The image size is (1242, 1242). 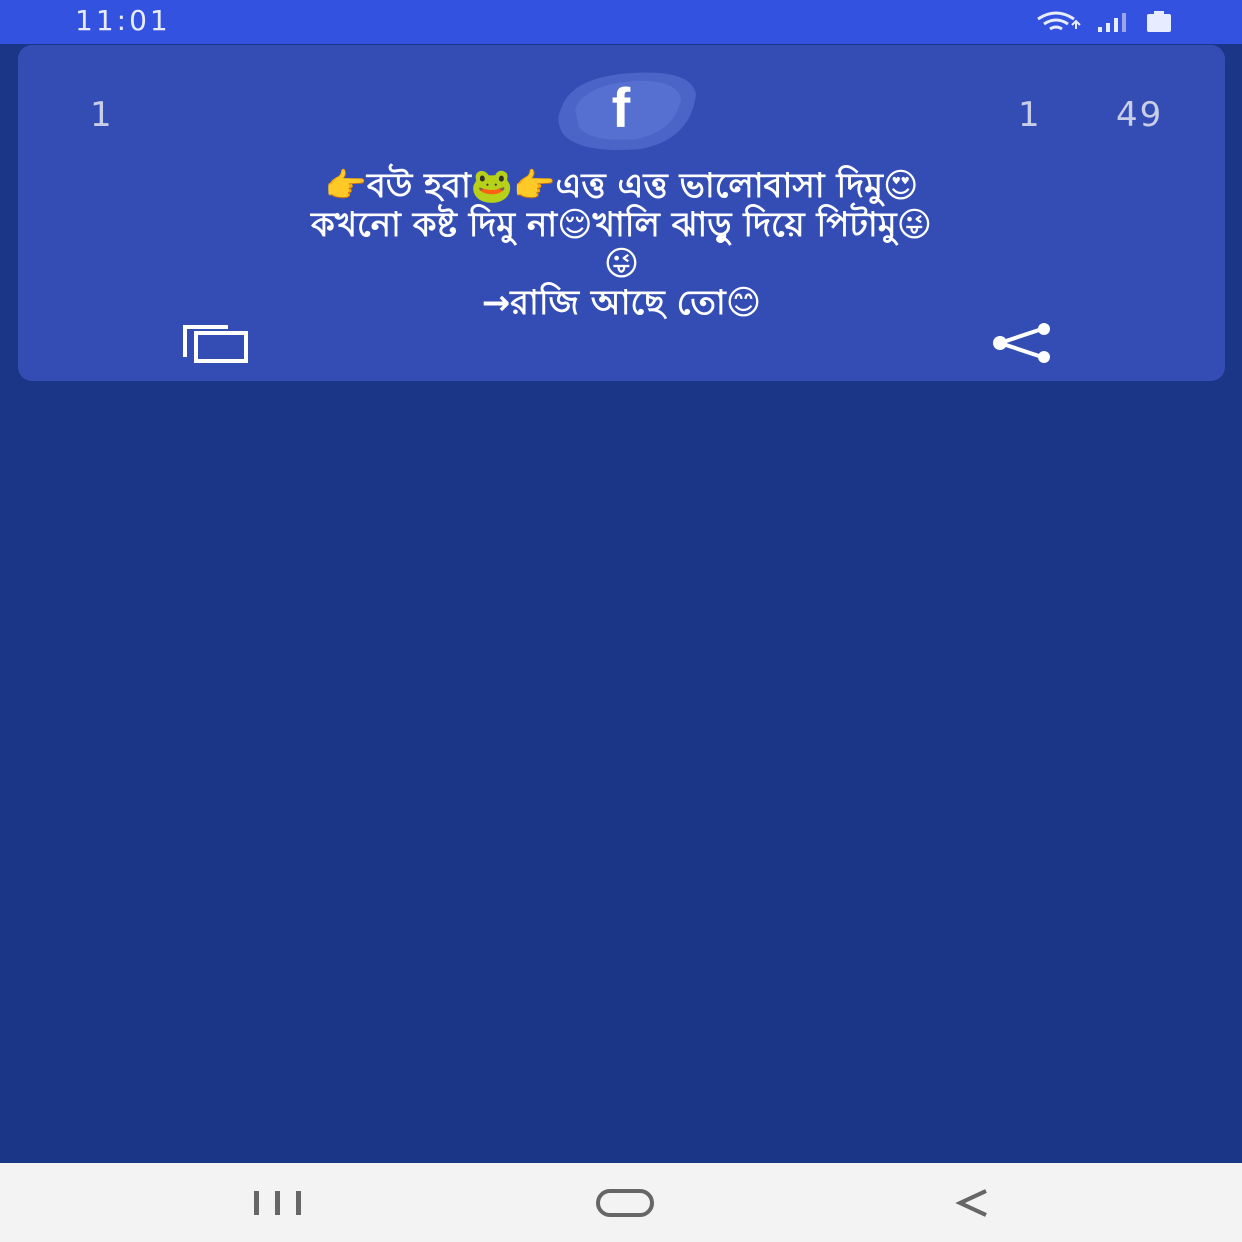 What do you see at coordinates (621, 22) in the screenshot?
I see `status-bar: 11:01` at bounding box center [621, 22].